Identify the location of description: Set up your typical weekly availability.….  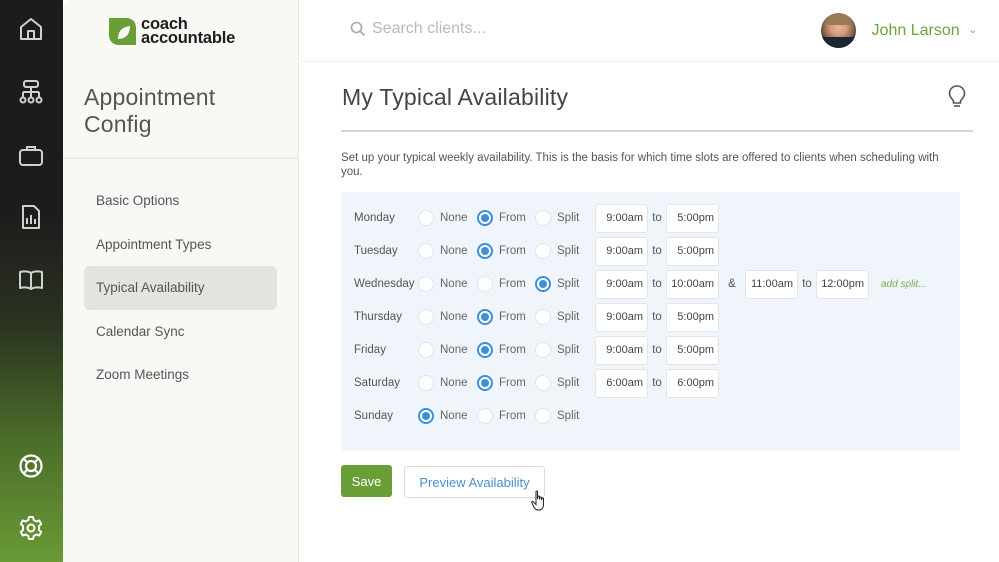
(640, 165).